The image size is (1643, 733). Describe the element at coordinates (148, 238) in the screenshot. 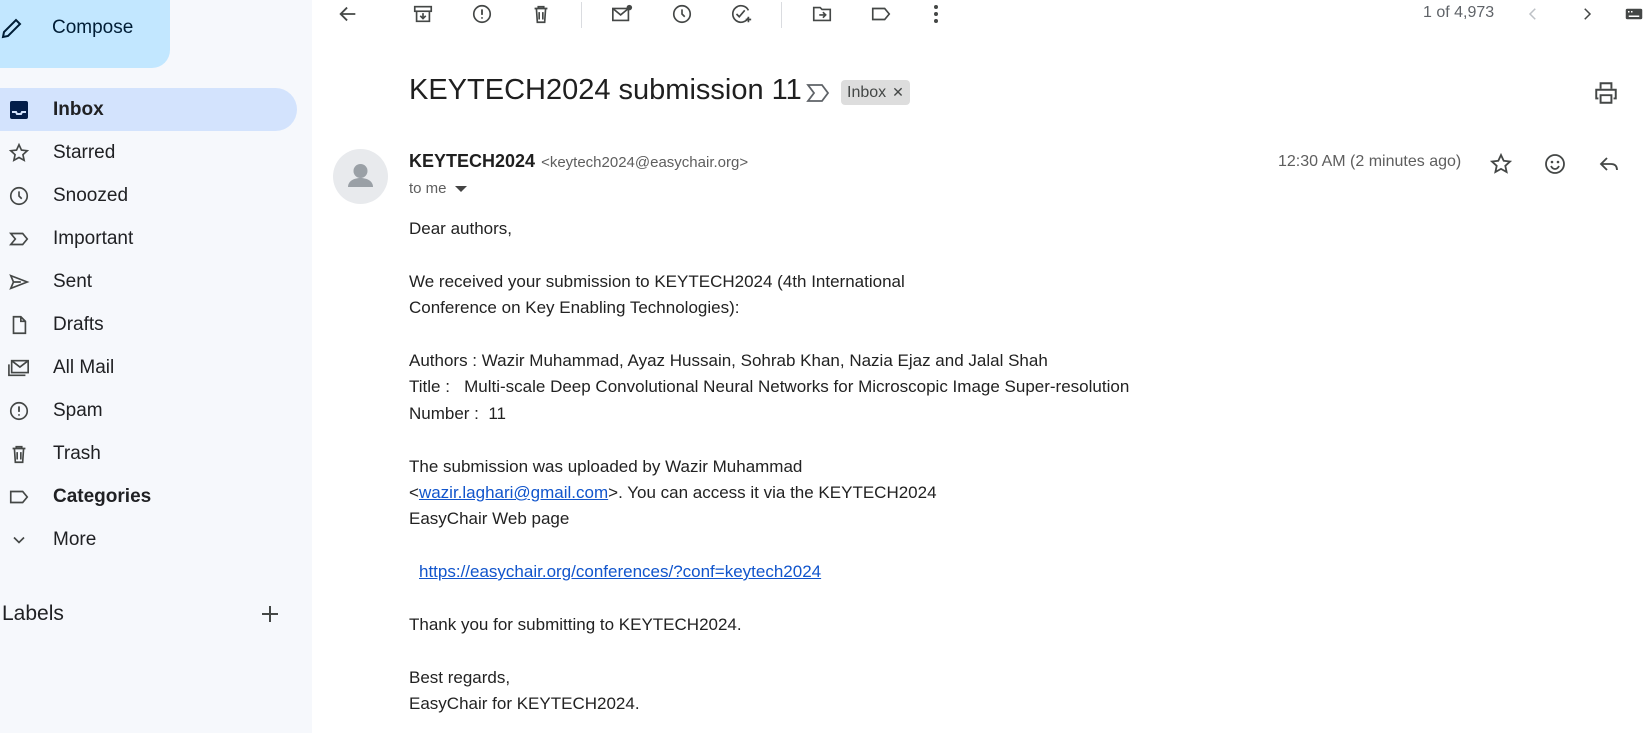

I see `sidebar-item-important: Important` at that location.